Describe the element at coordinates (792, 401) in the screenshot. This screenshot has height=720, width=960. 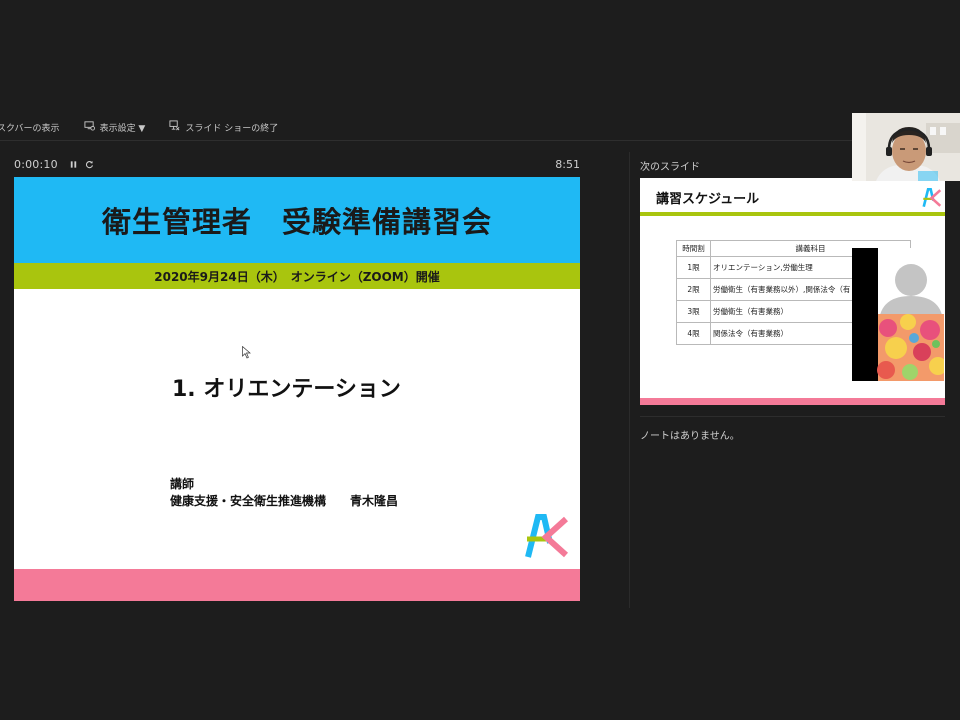
I see `next-slide-footer-band` at that location.